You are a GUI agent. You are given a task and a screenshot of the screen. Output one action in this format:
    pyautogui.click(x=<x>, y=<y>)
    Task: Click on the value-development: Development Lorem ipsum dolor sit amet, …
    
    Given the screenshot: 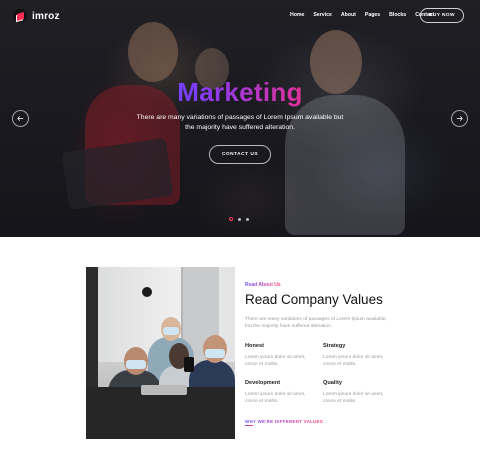 What is the action you would take?
    pyautogui.click(x=280, y=392)
    